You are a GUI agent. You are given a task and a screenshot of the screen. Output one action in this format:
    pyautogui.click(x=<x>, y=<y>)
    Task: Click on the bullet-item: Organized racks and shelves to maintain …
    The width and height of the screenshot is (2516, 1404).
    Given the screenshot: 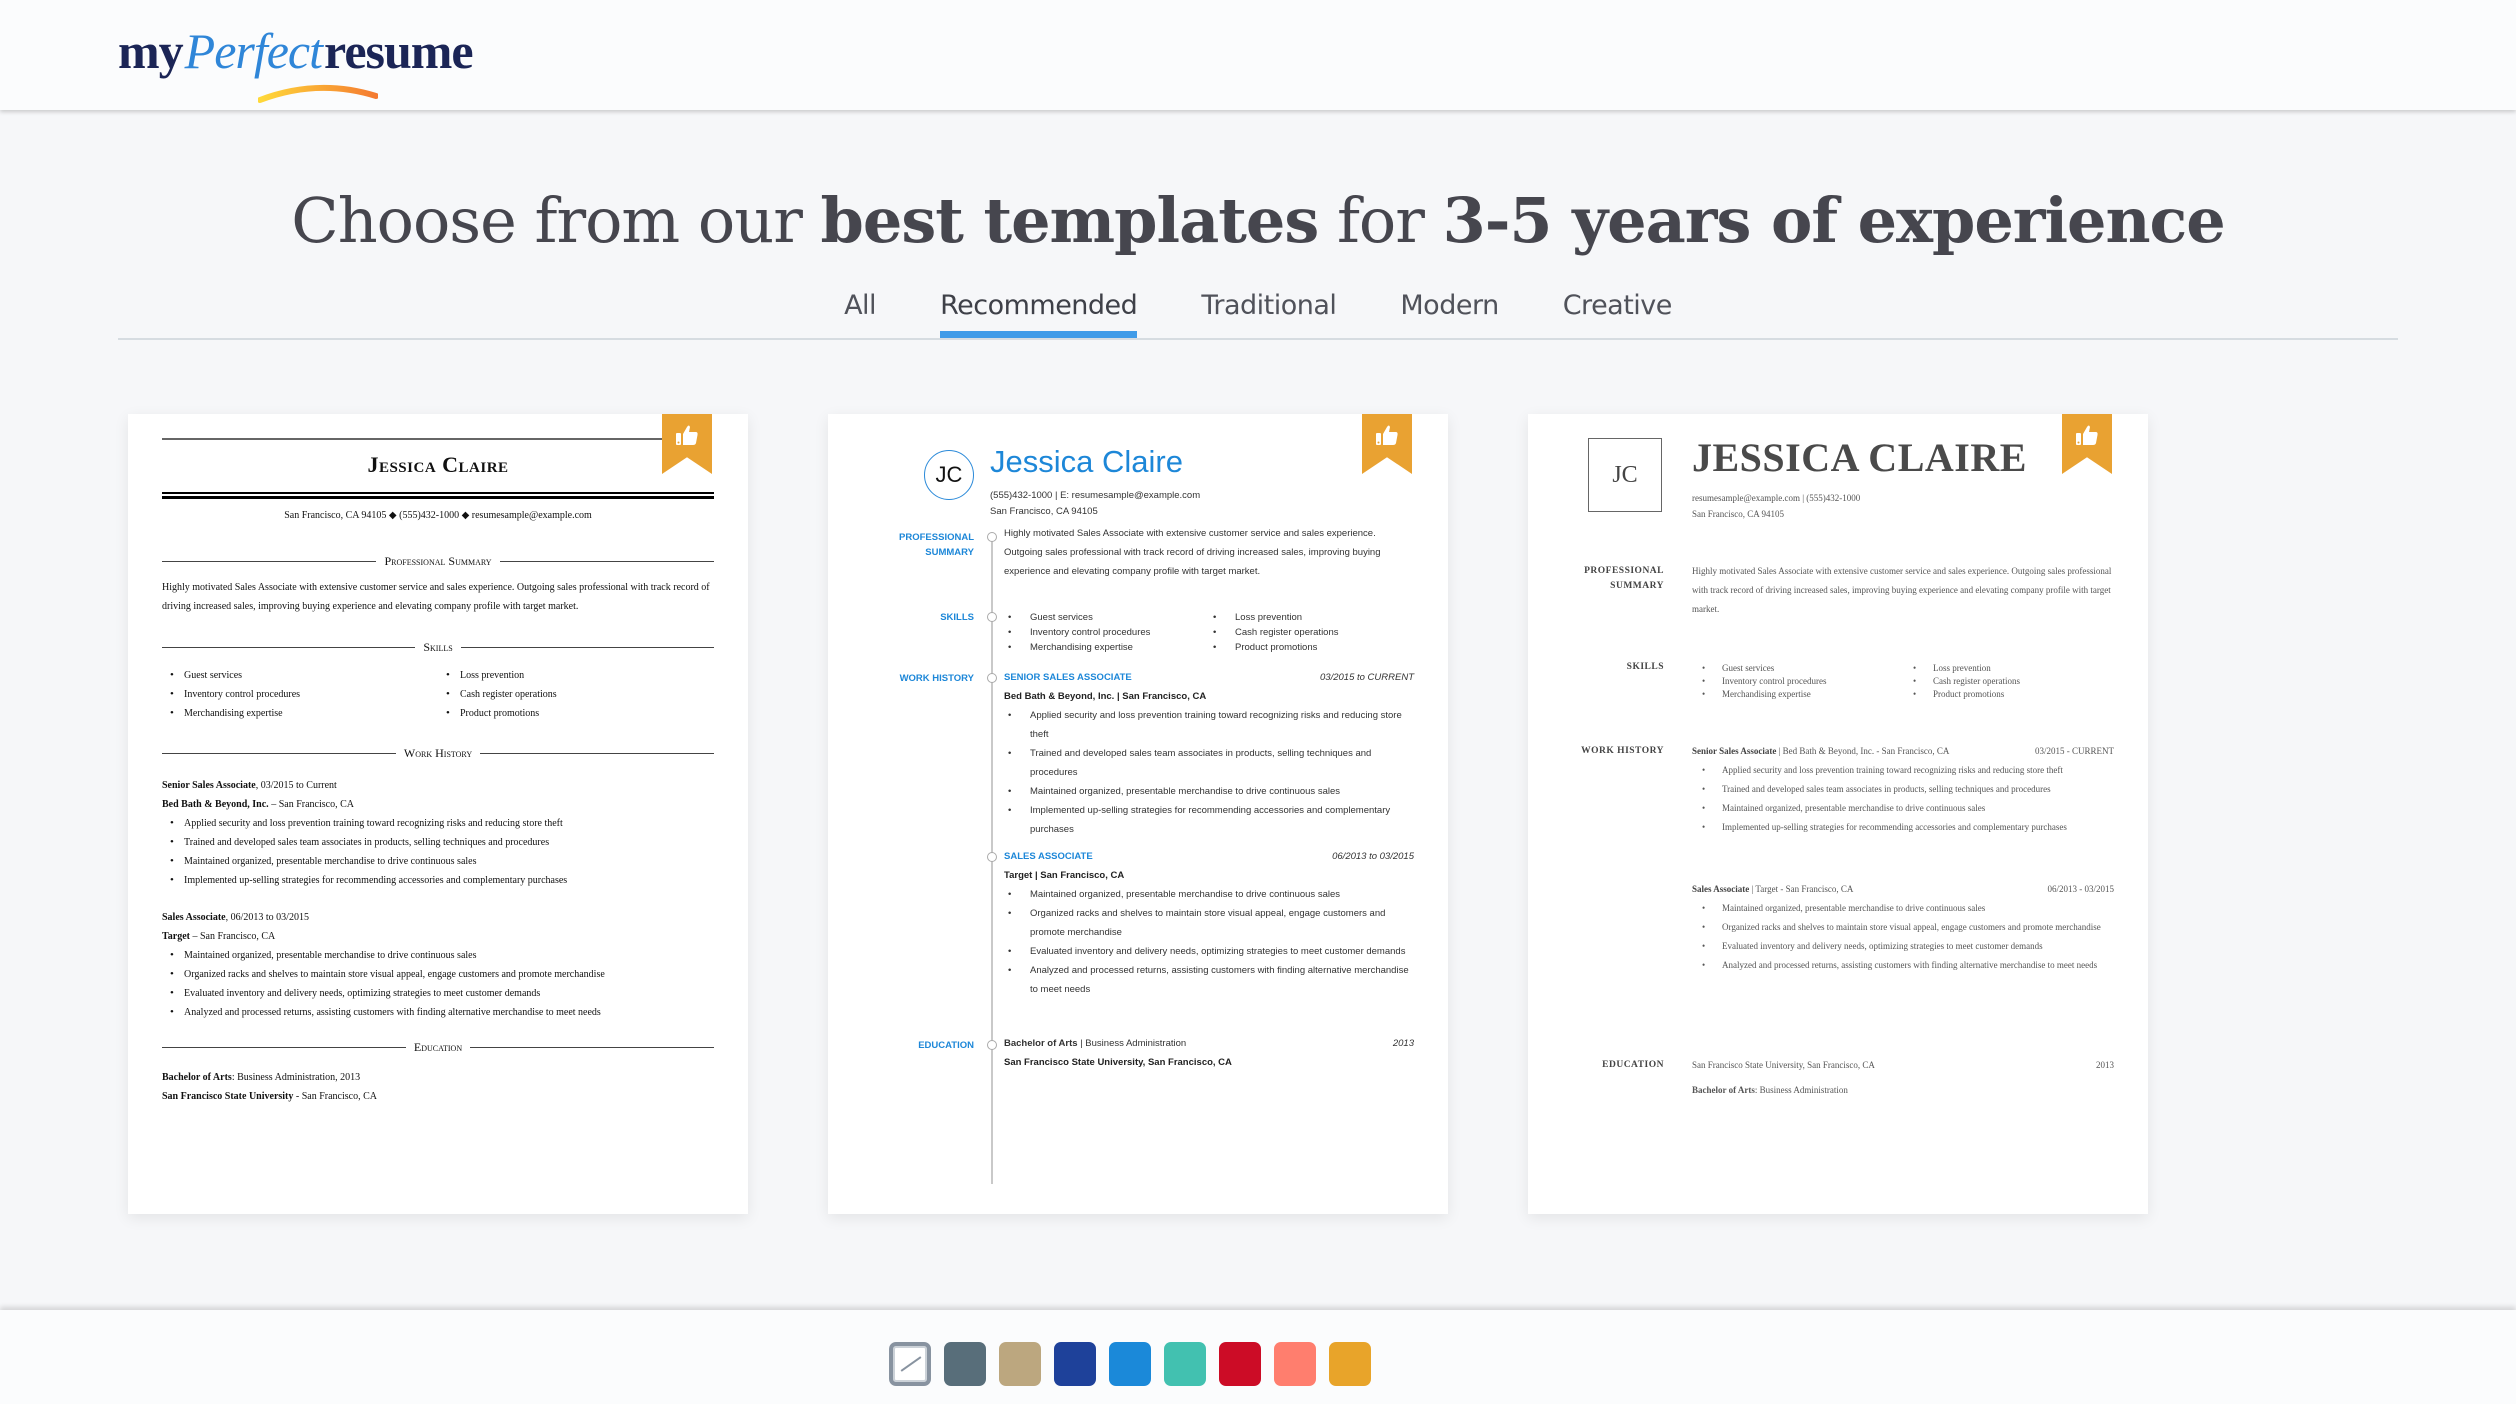 What is the action you would take?
    pyautogui.click(x=1903, y=927)
    